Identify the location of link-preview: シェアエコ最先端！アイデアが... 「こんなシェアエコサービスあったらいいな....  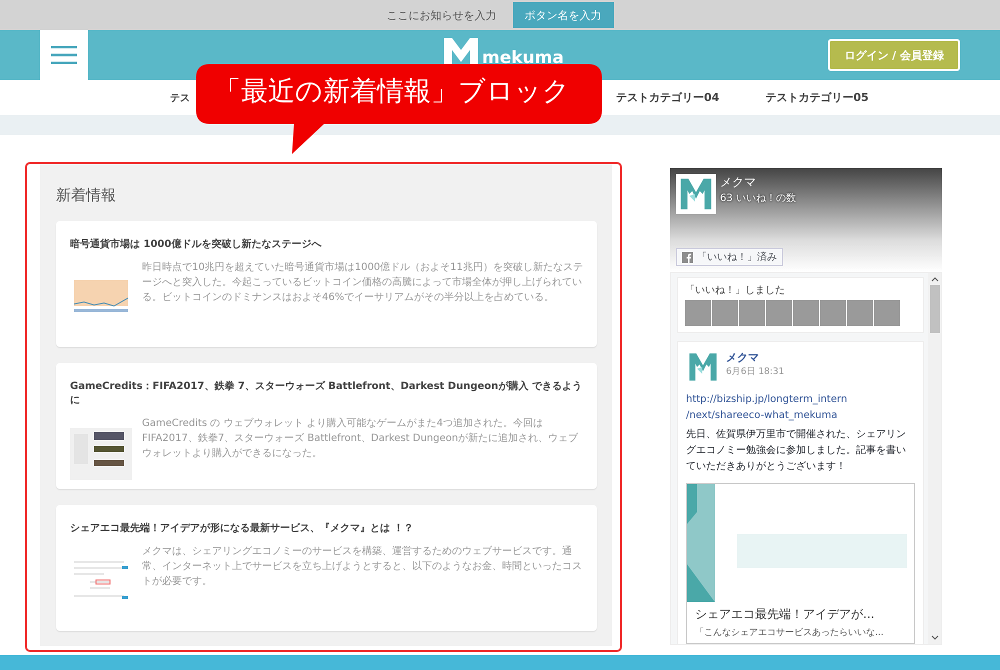
(800, 563).